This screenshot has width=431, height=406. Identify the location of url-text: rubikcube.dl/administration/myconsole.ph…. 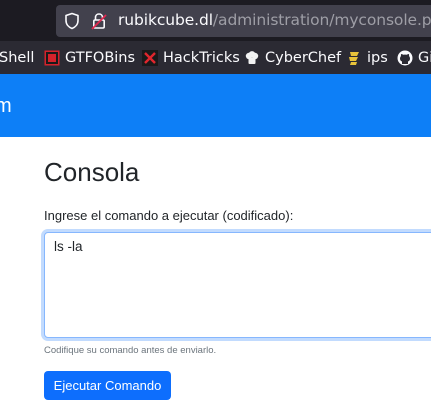
(274, 20).